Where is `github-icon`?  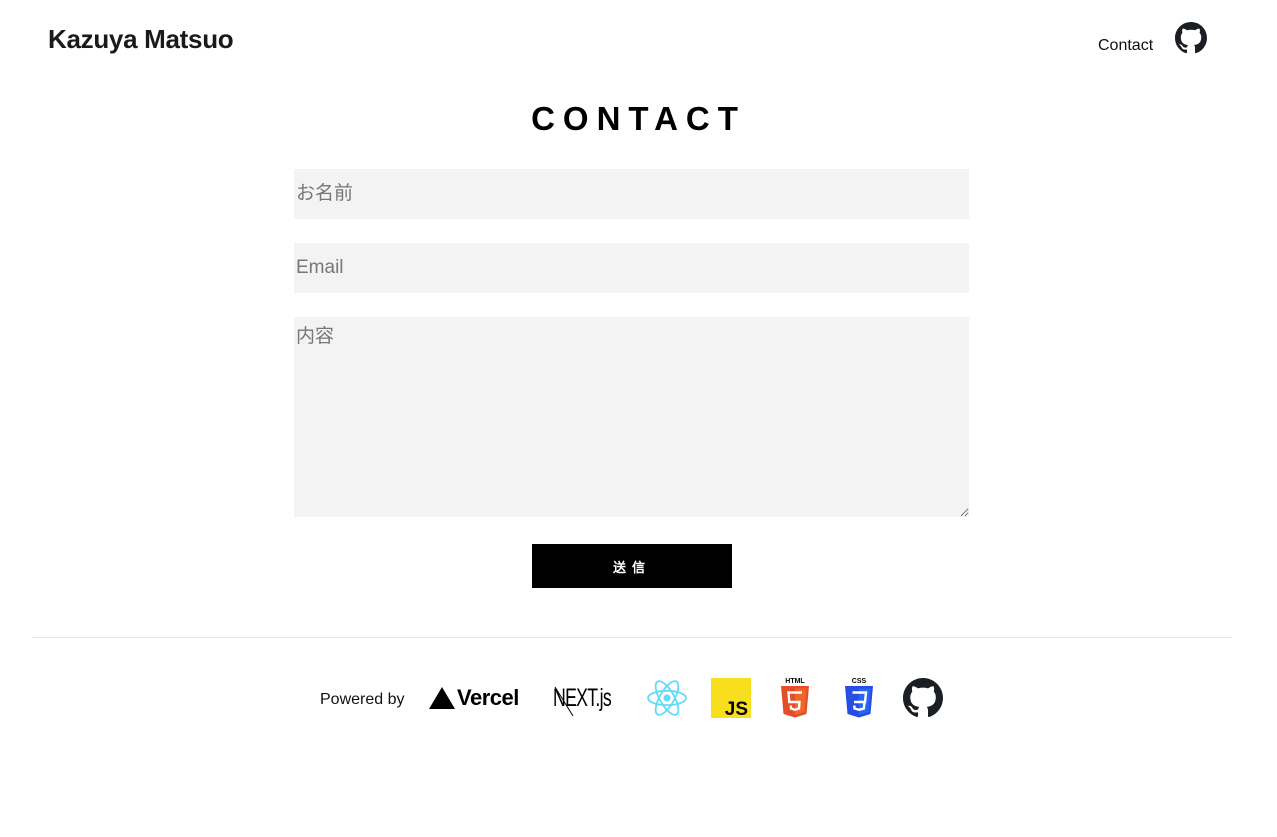 github-icon is located at coordinates (1191, 38).